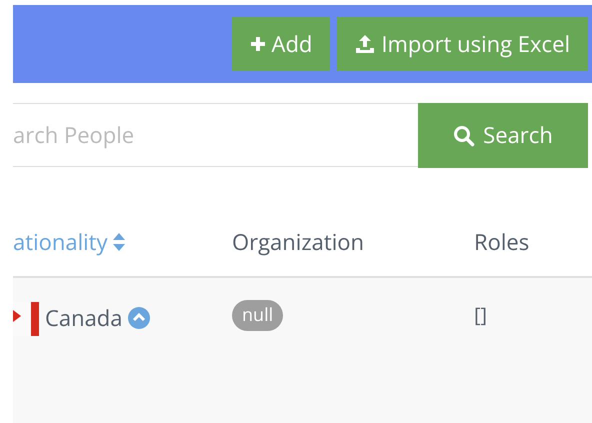 The image size is (592, 423). I want to click on table-cell: Canada, so click(83, 318).